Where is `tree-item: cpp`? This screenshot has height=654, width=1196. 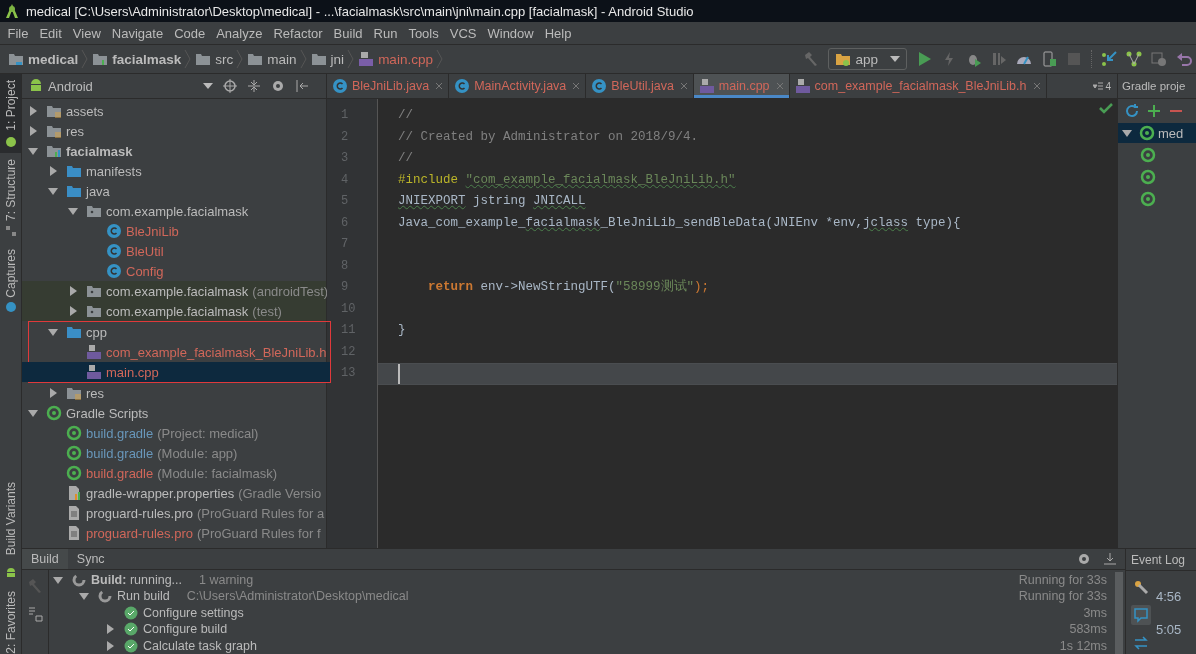
tree-item: cpp is located at coordinates (176, 332).